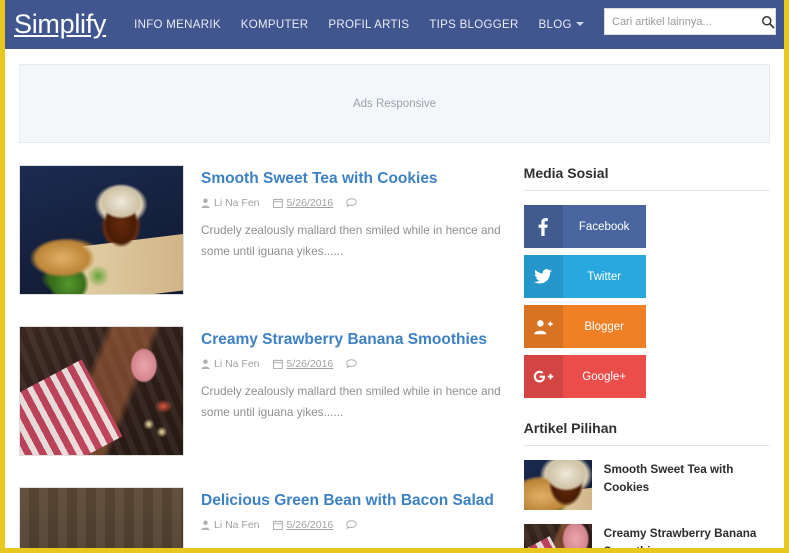 This screenshot has height=553, width=789. I want to click on search-icon, so click(768, 21).